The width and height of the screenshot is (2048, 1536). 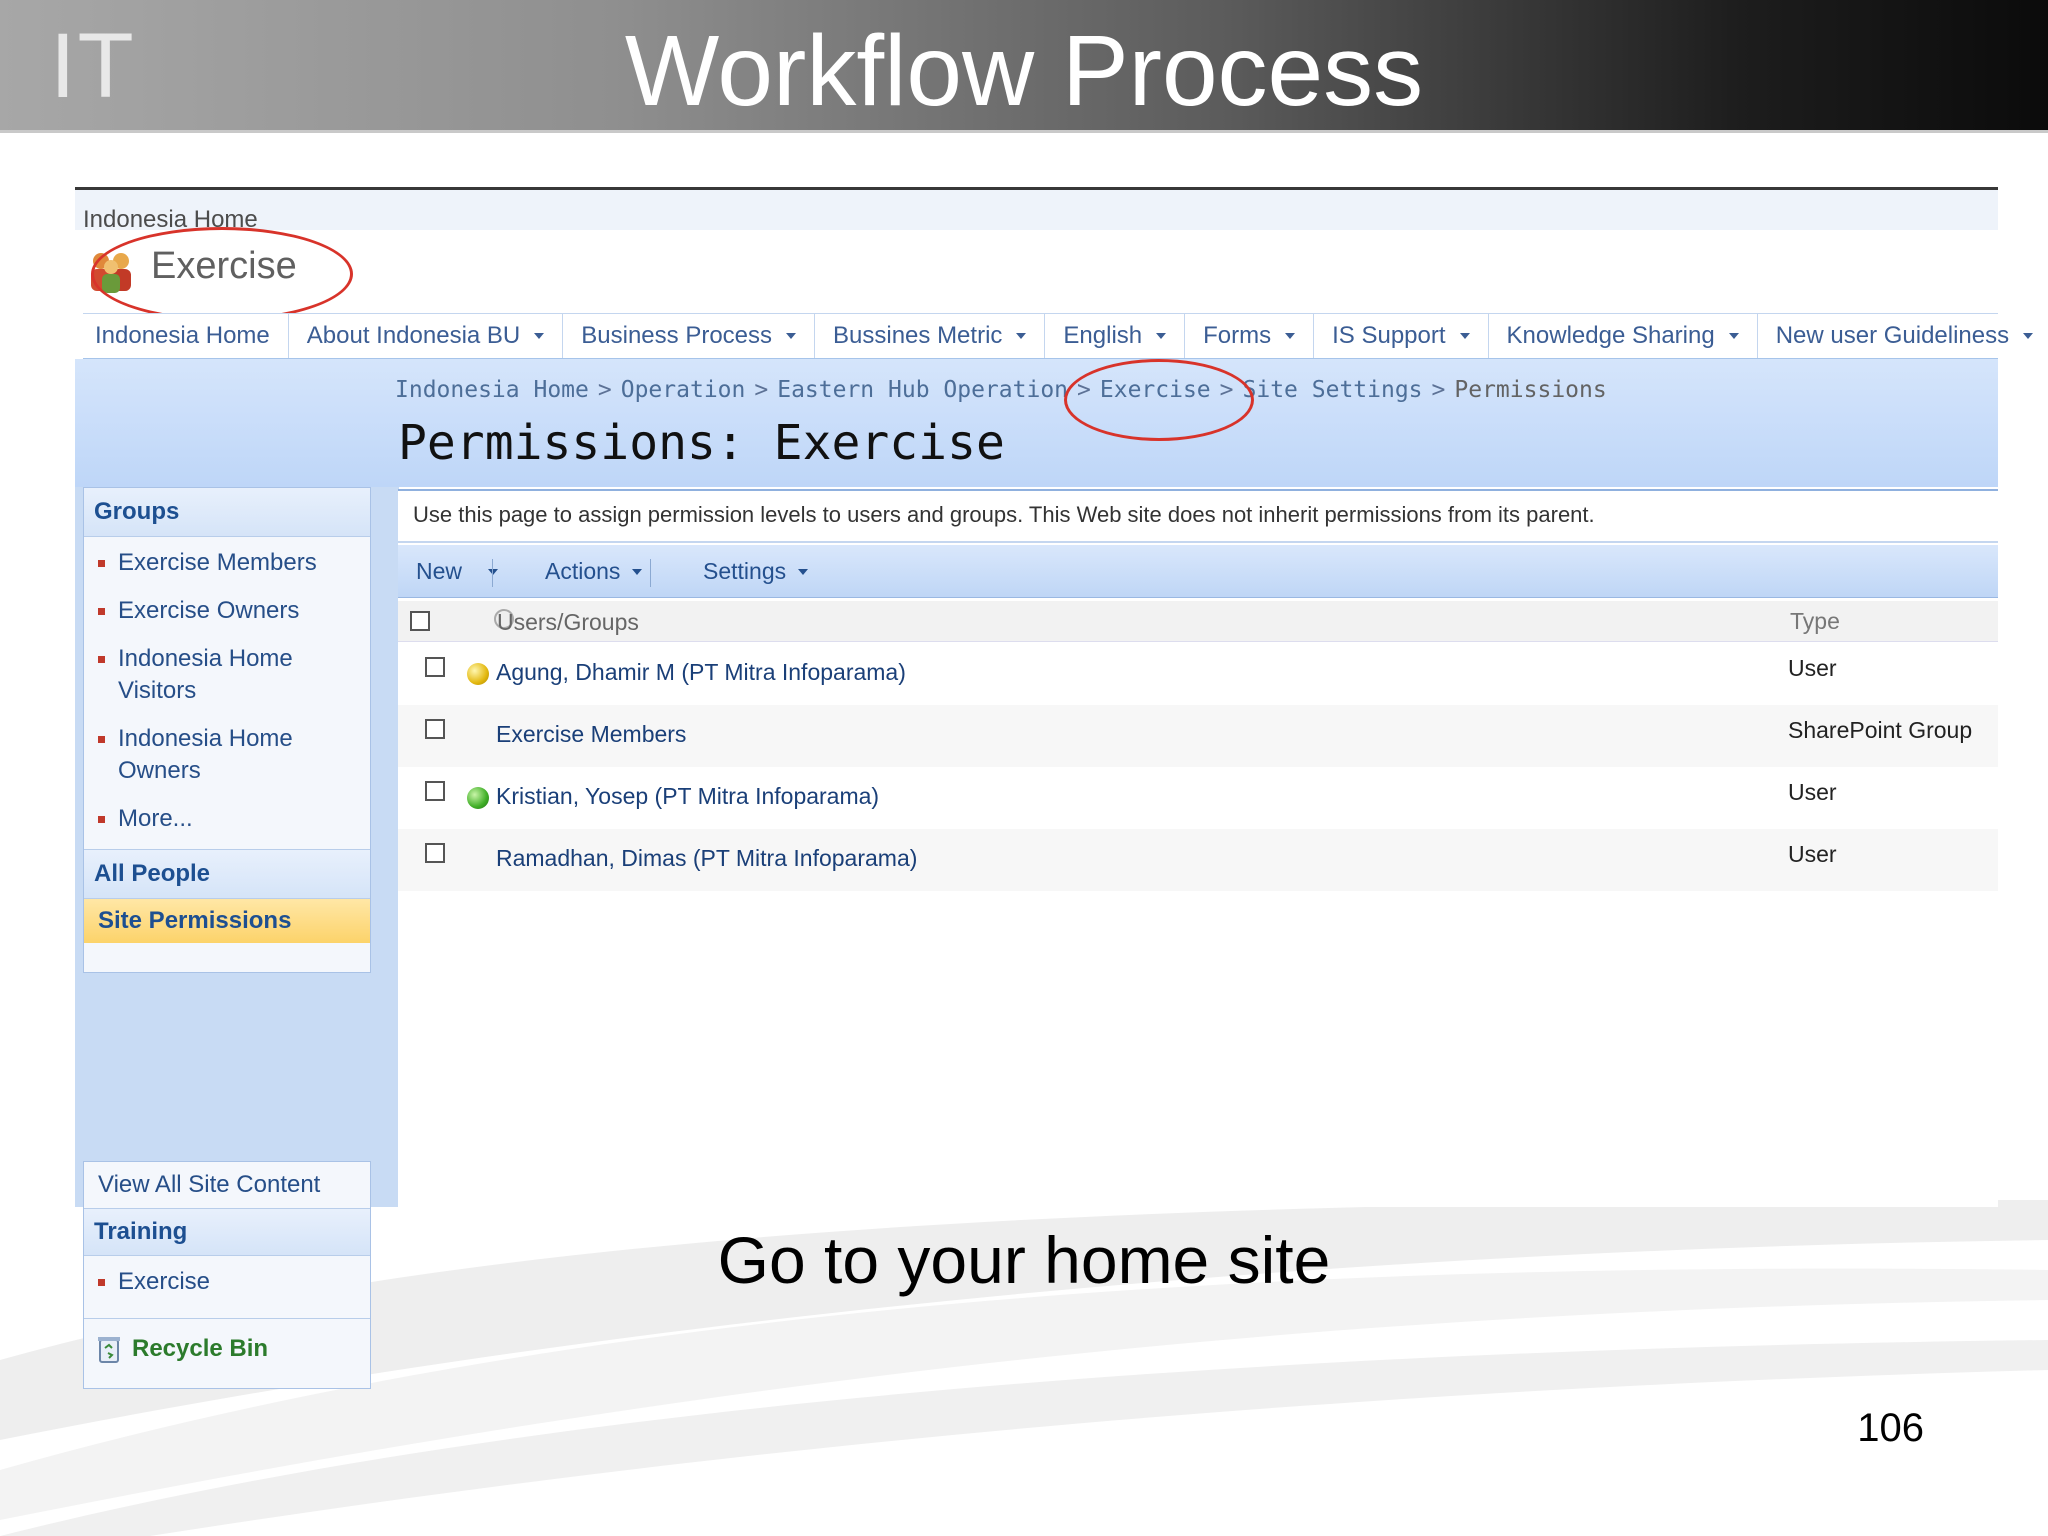 What do you see at coordinates (1036, 211) in the screenshot?
I see `global-bar: Indonesia Home` at bounding box center [1036, 211].